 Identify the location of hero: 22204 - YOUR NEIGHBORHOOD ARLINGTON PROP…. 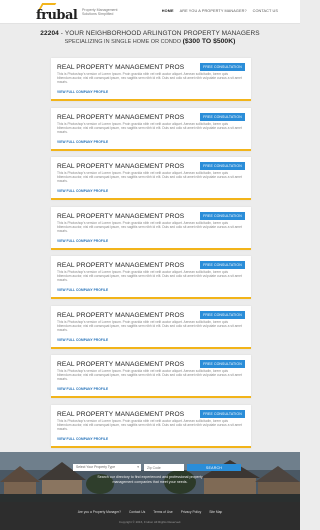
(150, 39).